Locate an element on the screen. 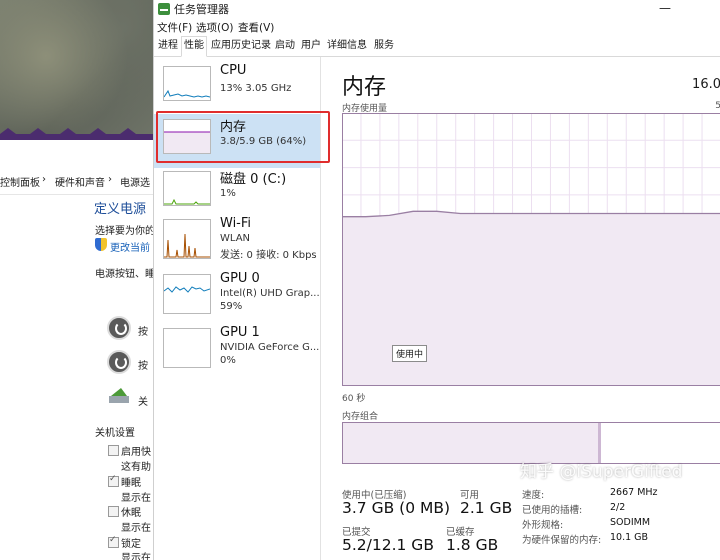  gpu1-thumbnail is located at coordinates (187, 348).